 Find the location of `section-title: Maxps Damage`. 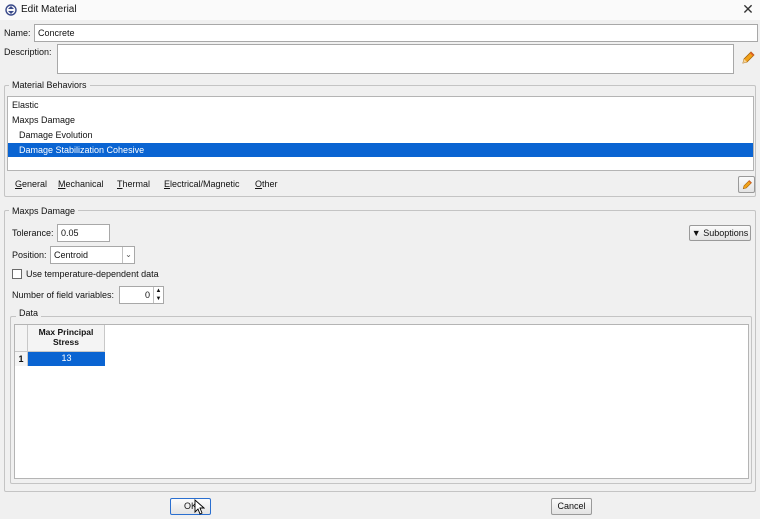

section-title: Maxps Damage is located at coordinates (44, 211).